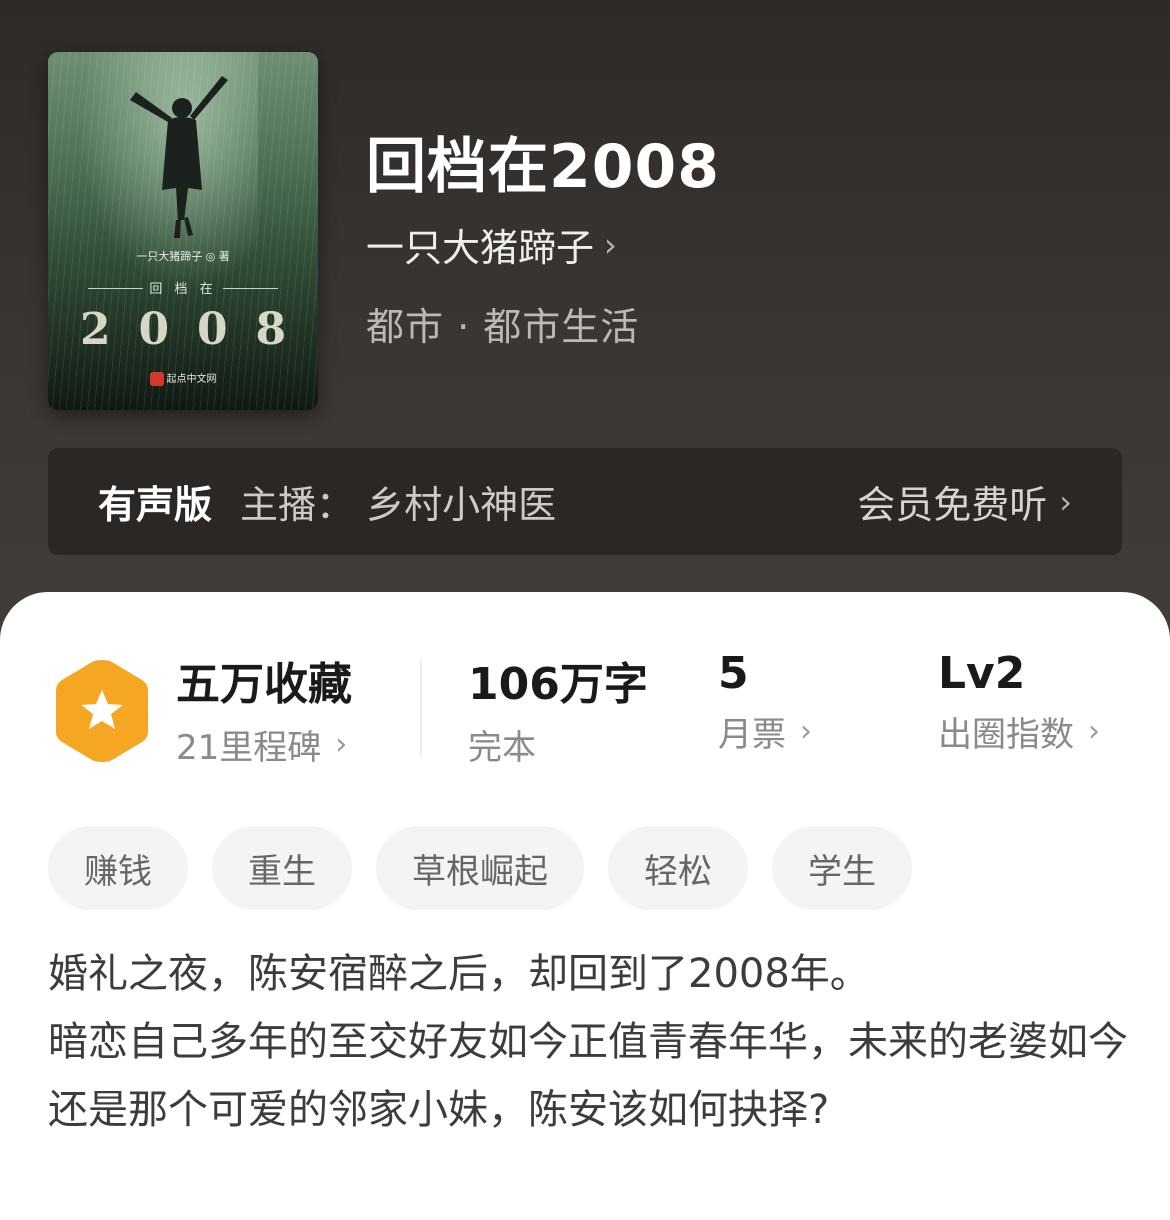 The height and width of the screenshot is (1220, 1170). Describe the element at coordinates (271, 329) in the screenshot. I see `cover-year-digit: 8` at that location.